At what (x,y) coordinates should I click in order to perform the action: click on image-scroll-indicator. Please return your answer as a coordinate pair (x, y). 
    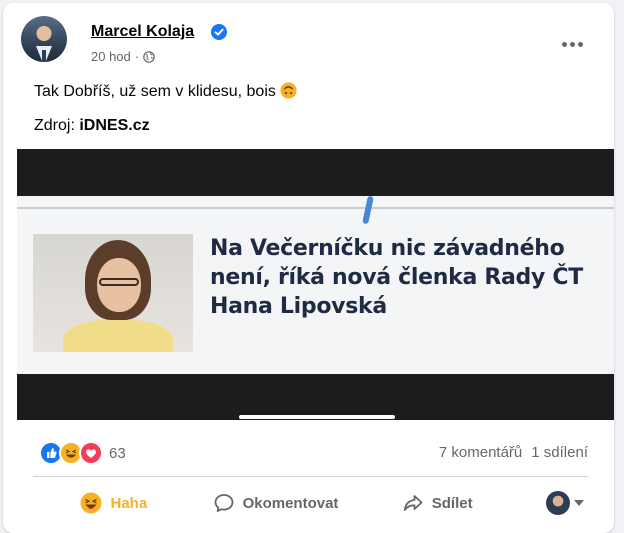
    Looking at the image, I should click on (317, 417).